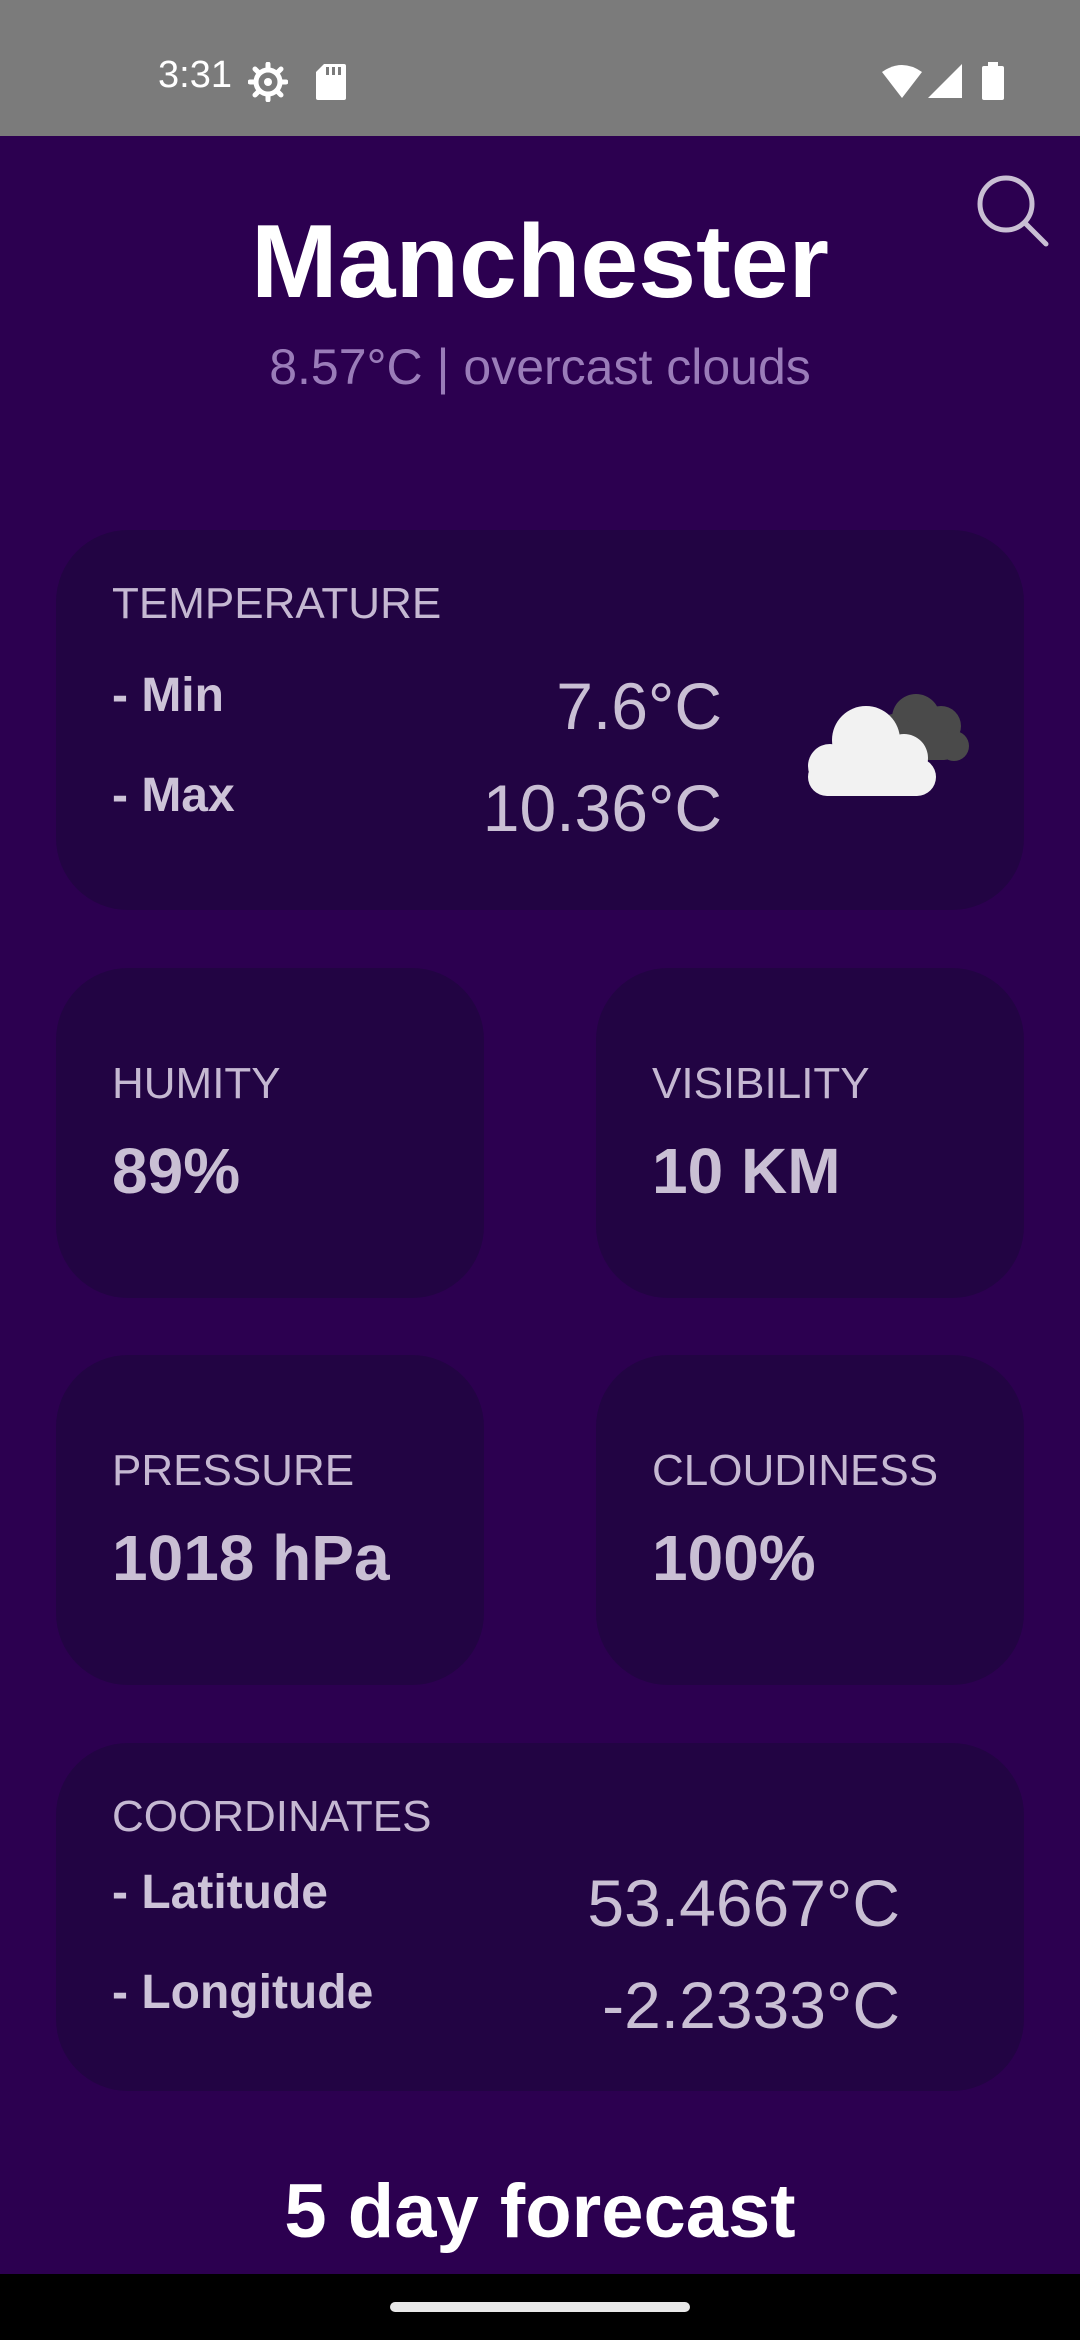 Image resolution: width=1080 pixels, height=2340 pixels. Describe the element at coordinates (277, 603) in the screenshot. I see `temperature-title: TEMPERATURE` at that location.